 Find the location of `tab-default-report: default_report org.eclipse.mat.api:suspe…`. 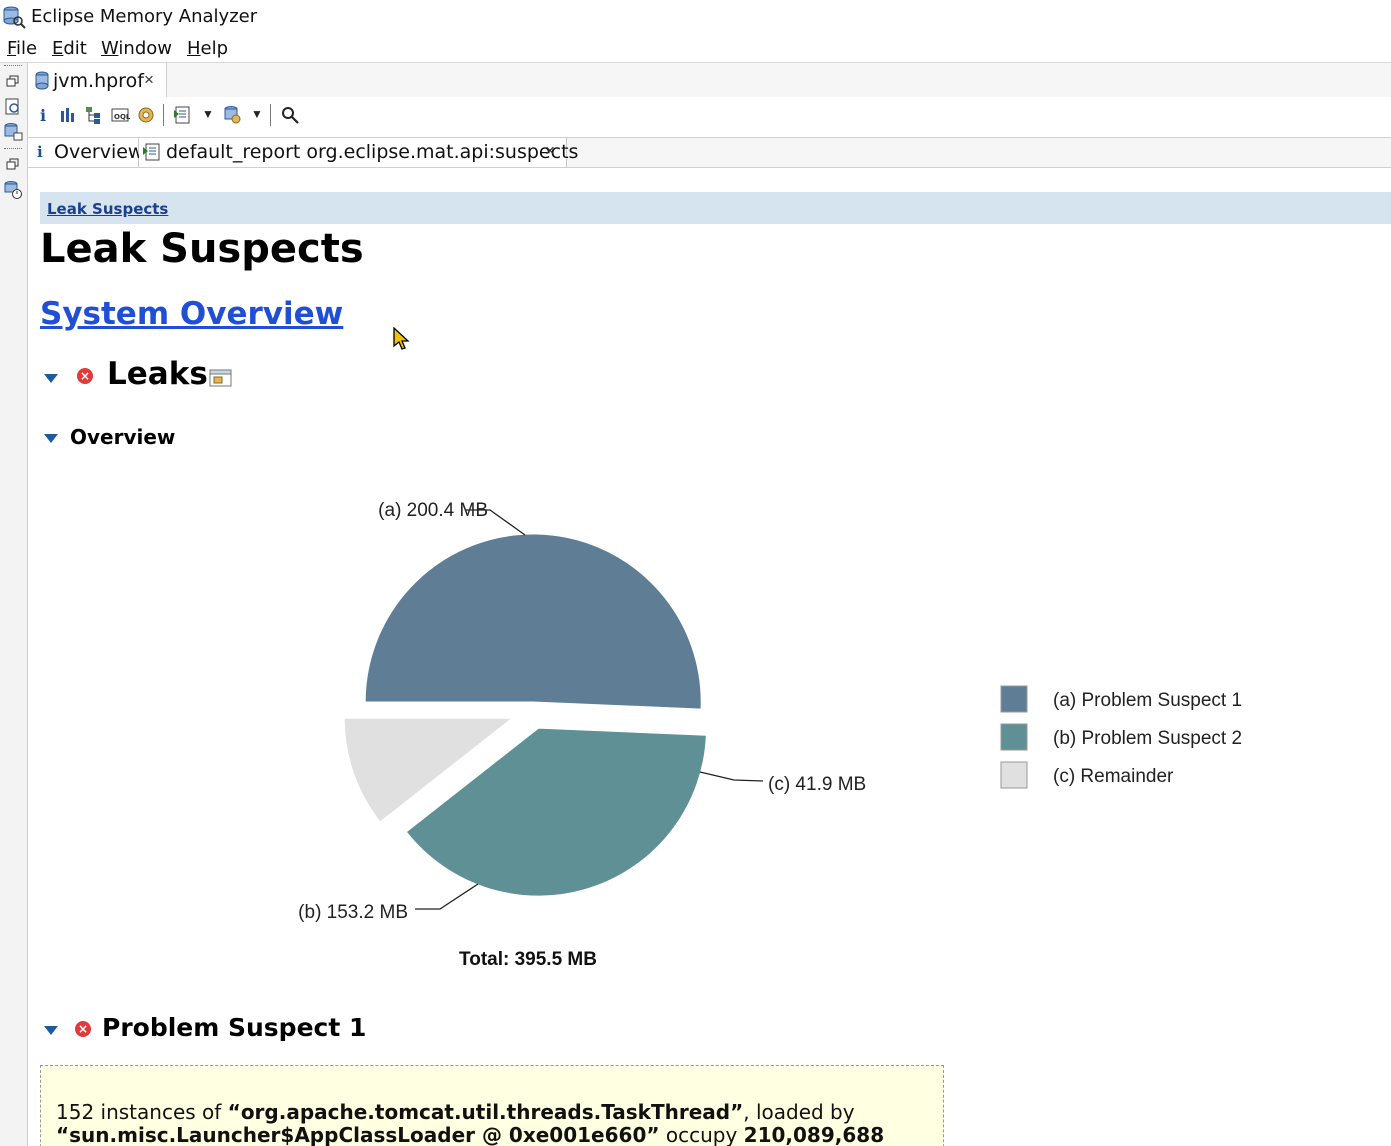

tab-default-report: default_report org.eclipse.mat.api:suspe… is located at coordinates (358, 152).